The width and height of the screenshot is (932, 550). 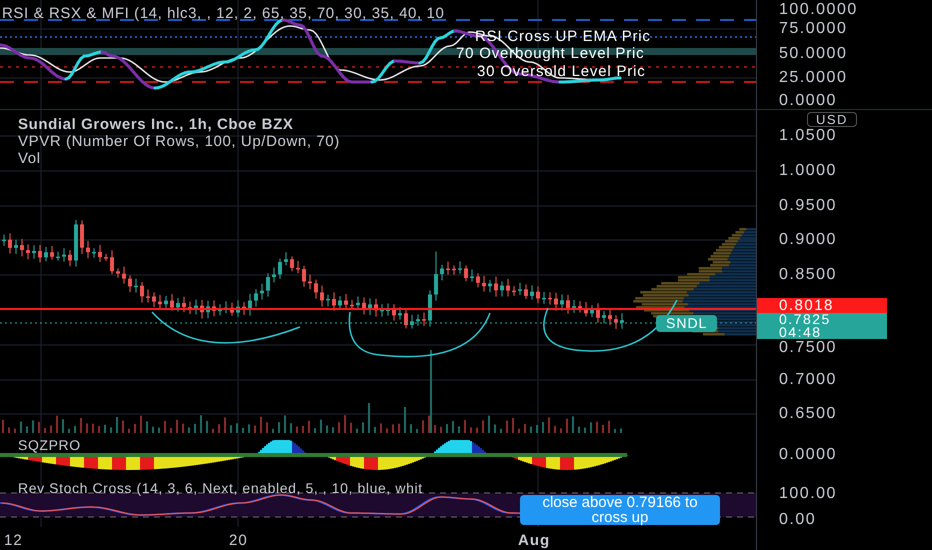 I want to click on axis-label: 100.00, so click(x=808, y=494).